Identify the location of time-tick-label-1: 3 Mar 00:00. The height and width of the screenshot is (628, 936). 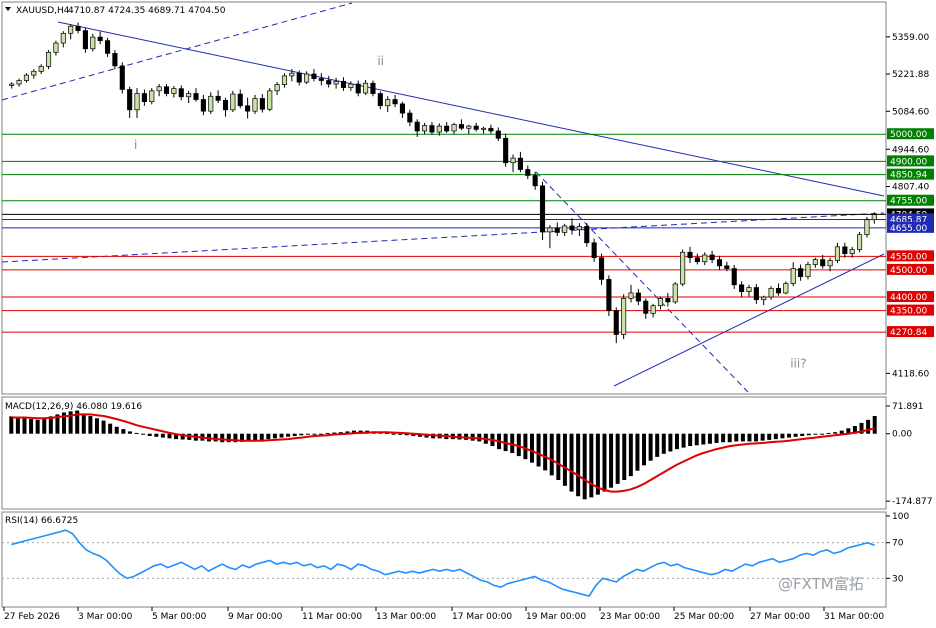
(105, 617).